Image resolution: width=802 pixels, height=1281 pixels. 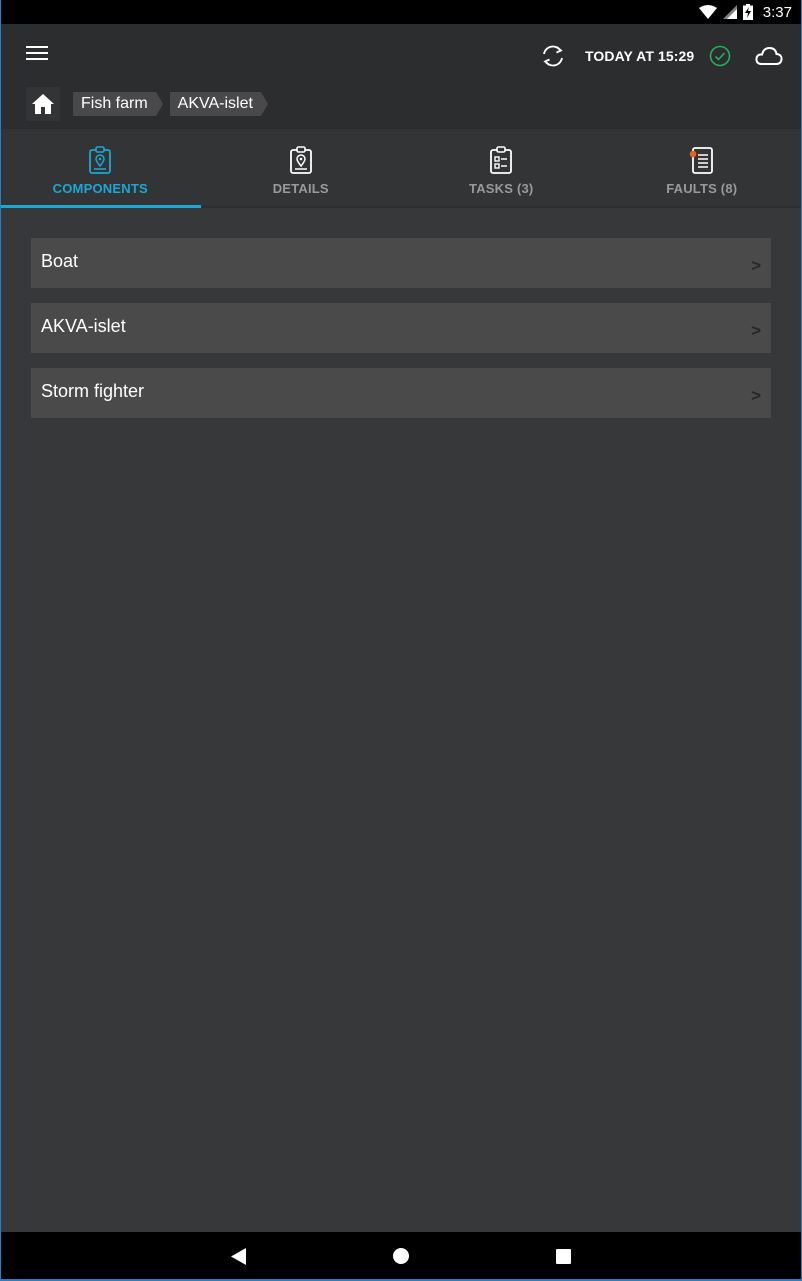 What do you see at coordinates (60, 260) in the screenshot?
I see `list-item-label: Boat` at bounding box center [60, 260].